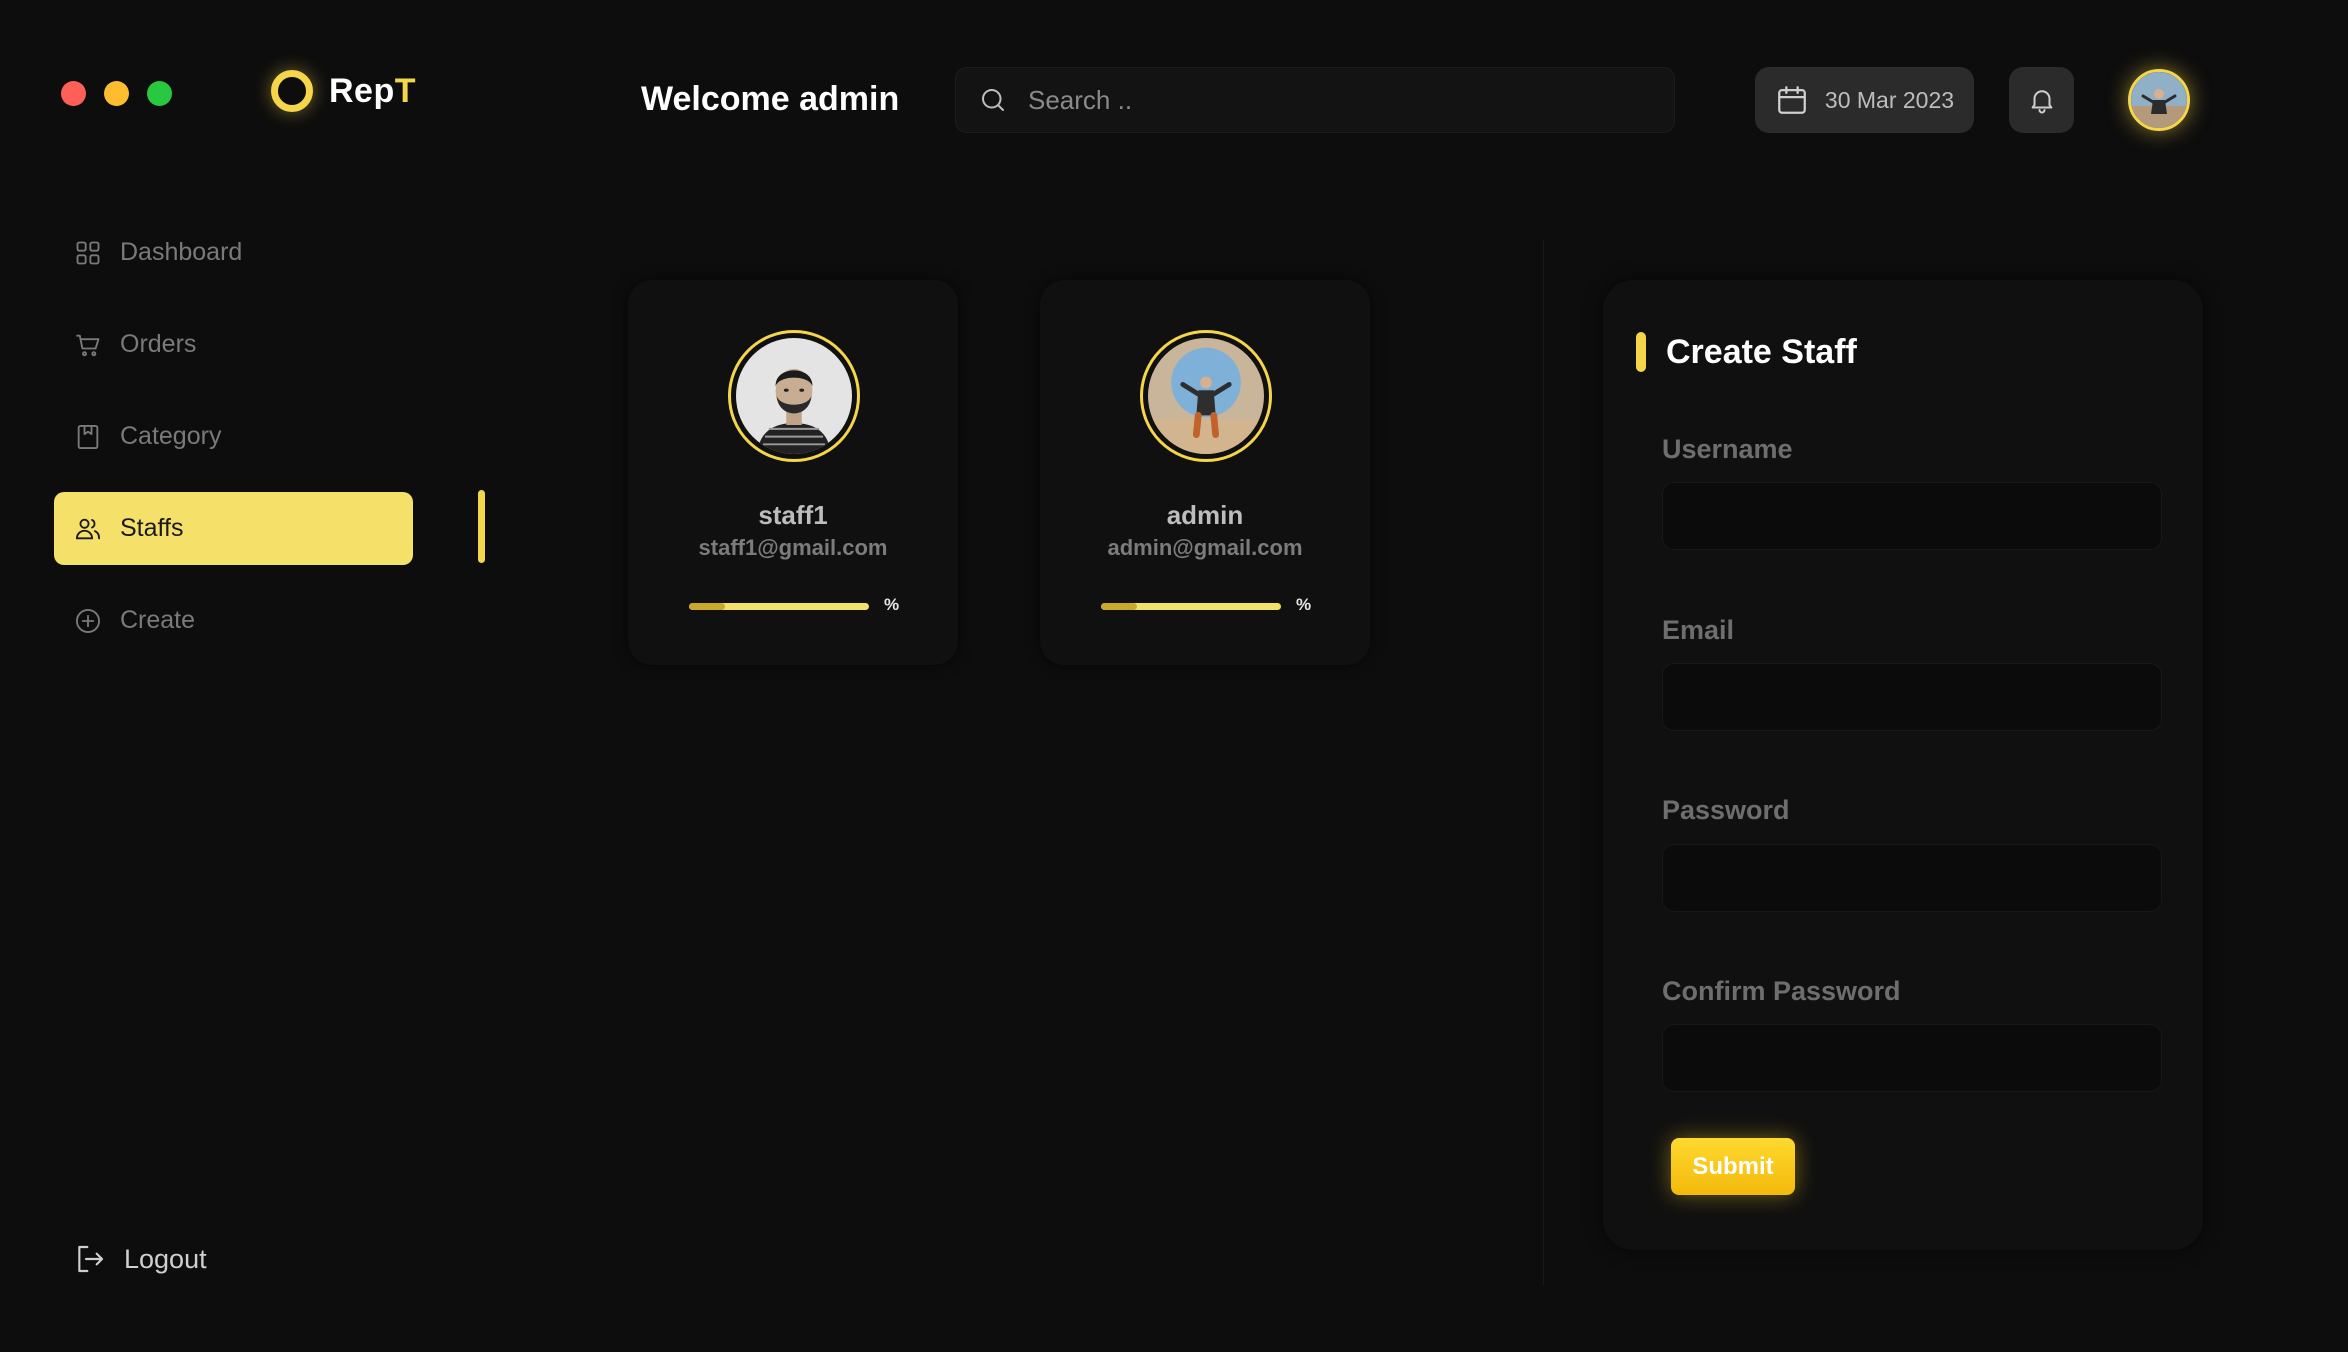  What do you see at coordinates (1781, 991) in the screenshot?
I see `confirm-password-label: Confirm Password` at bounding box center [1781, 991].